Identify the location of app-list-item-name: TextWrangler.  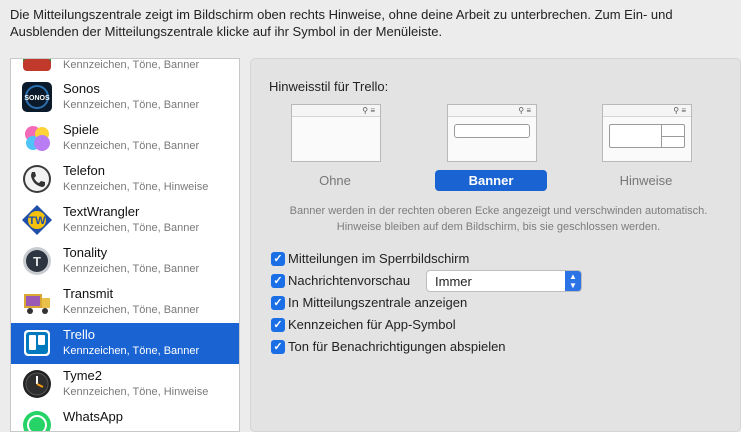
(101, 211).